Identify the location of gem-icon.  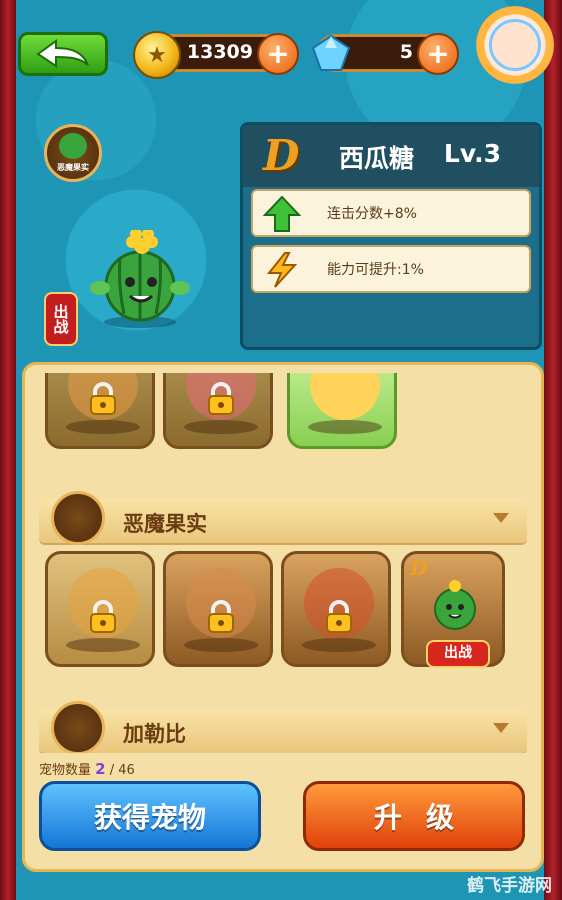
(331, 53).